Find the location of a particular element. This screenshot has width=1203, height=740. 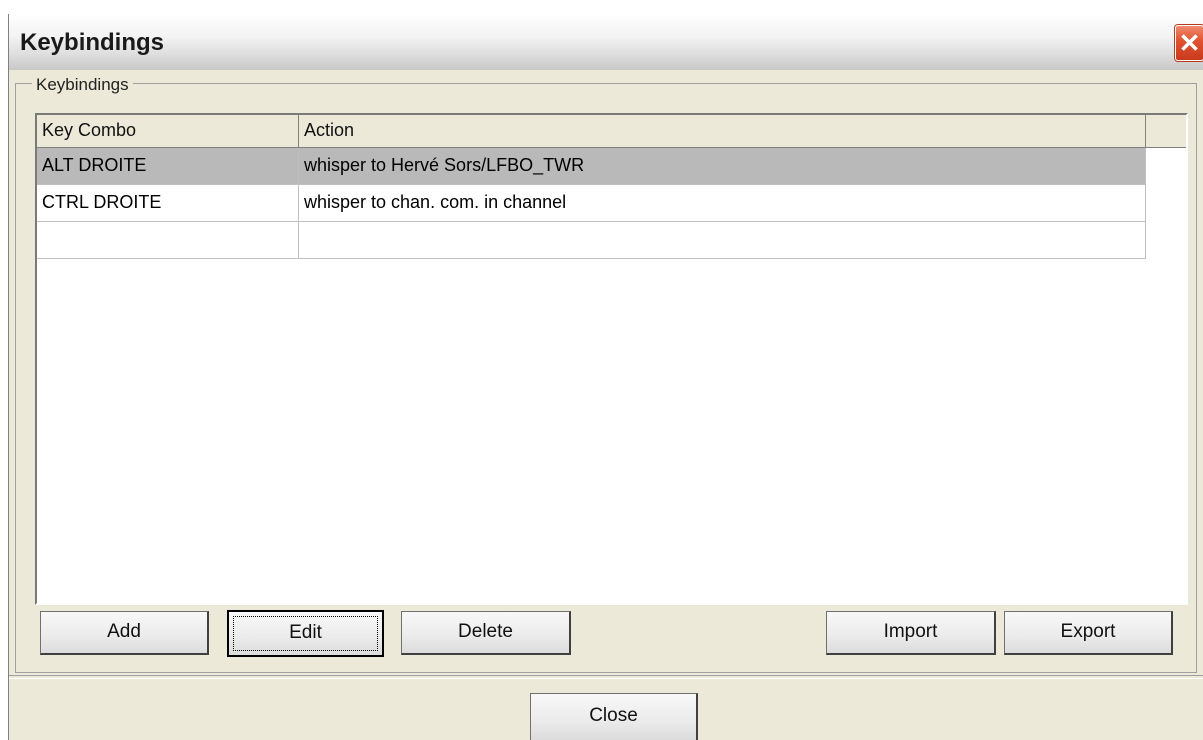

action-cell: whisper to Hervé Sors/LFBO_TWR is located at coordinates (722, 166).